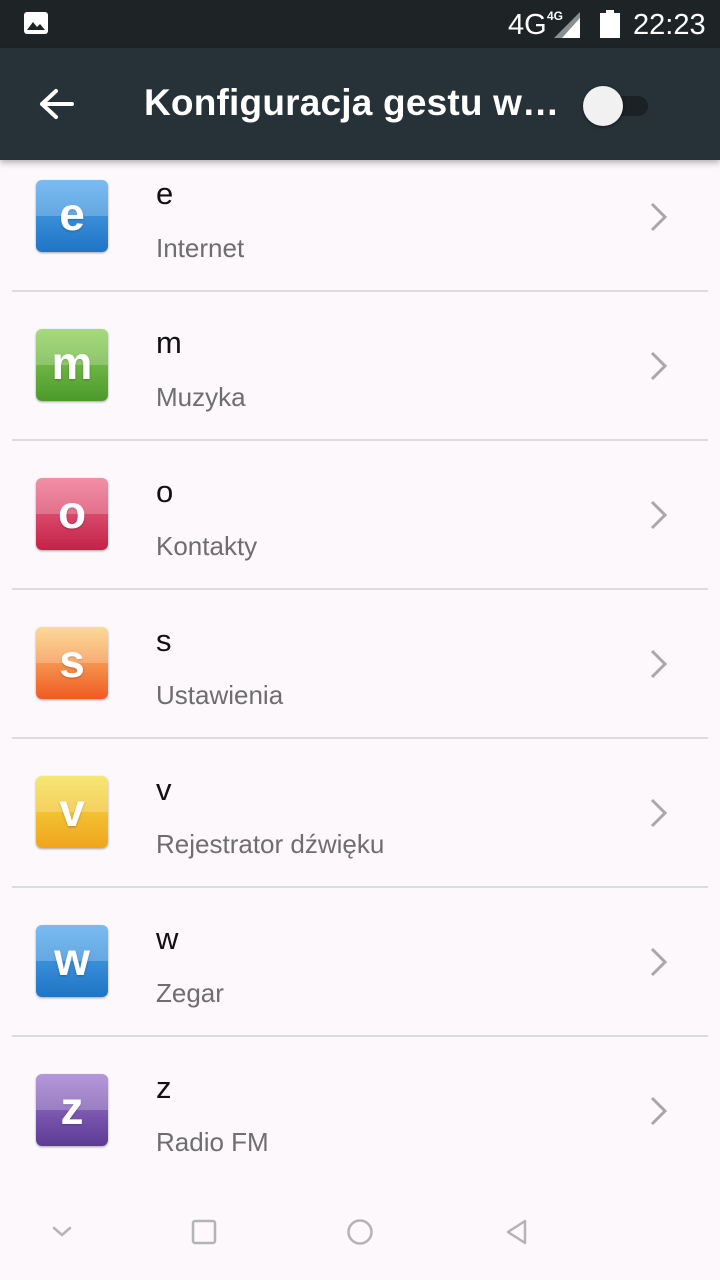 The image size is (720, 1280). Describe the element at coordinates (270, 844) in the screenshot. I see `gesture-app-name: Rejestrator dźwięku` at that location.